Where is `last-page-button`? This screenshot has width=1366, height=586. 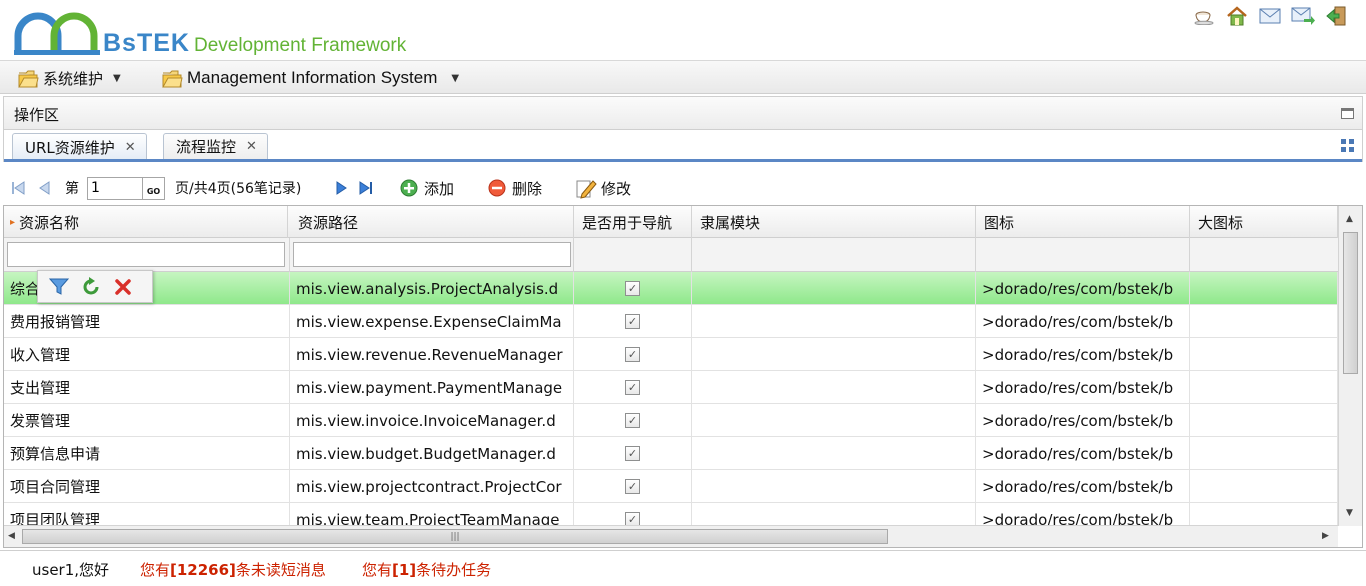
last-page-button is located at coordinates (367, 188).